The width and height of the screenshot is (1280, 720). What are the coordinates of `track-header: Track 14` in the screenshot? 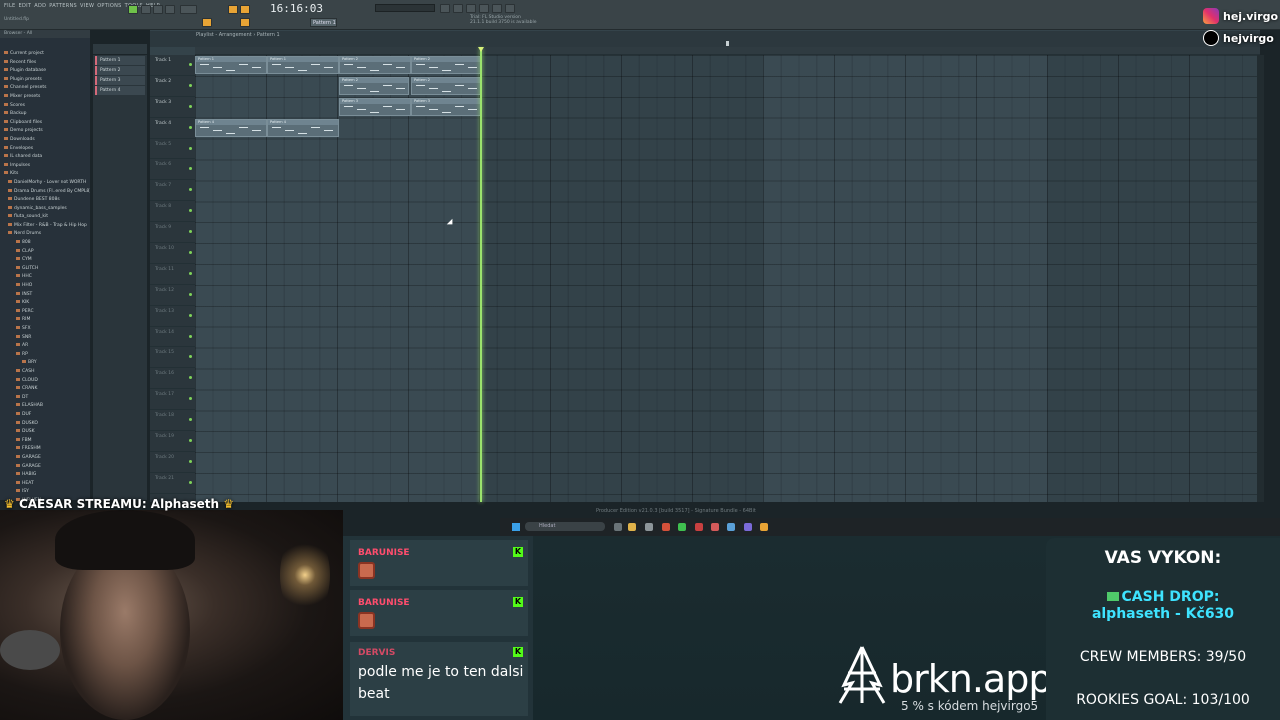 It's located at (172, 337).